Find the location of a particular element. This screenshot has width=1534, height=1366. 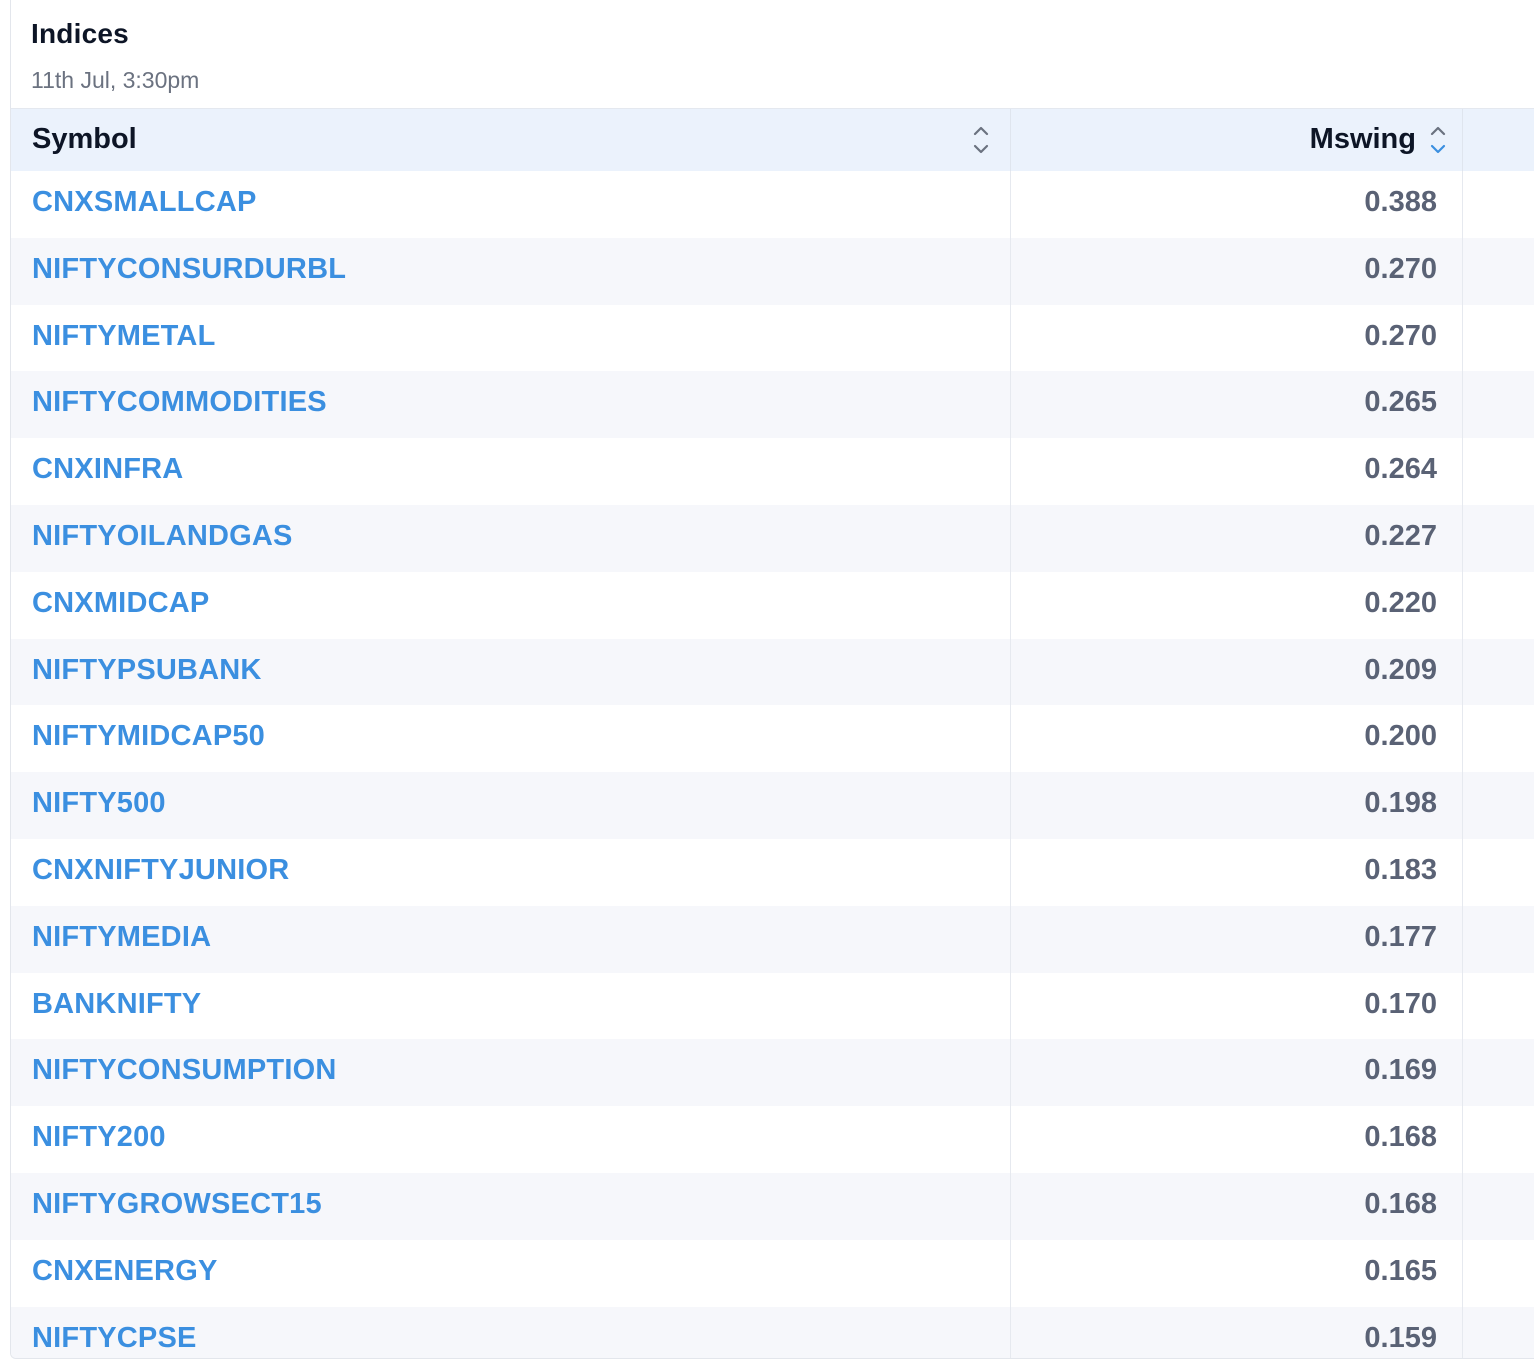

symbol-cell: NIFTY500 is located at coordinates (511, 805).